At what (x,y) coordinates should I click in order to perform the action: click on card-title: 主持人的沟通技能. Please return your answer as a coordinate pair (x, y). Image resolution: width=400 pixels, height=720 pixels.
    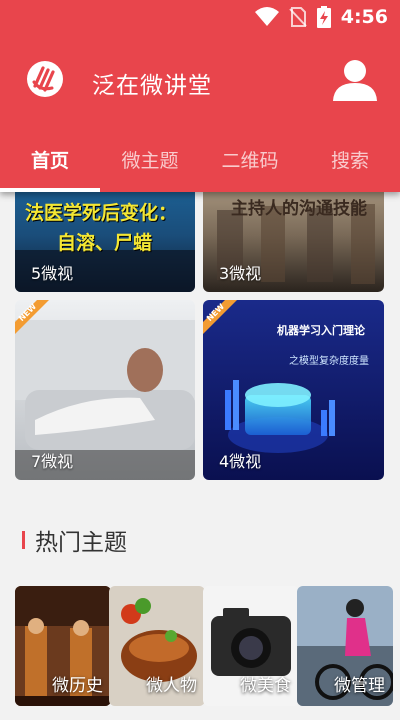
    Looking at the image, I should click on (299, 209).